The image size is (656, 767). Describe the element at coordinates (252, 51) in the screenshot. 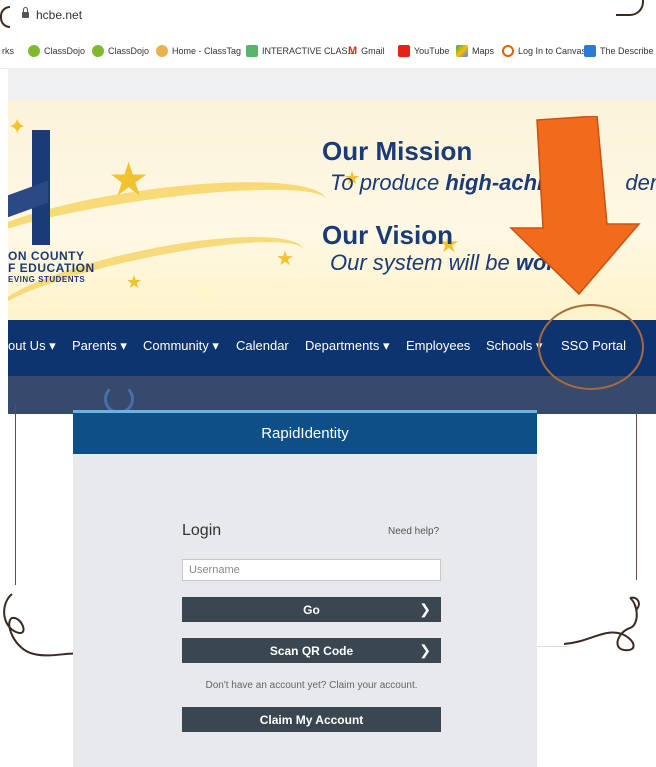

I see `interactive-class-icon` at that location.